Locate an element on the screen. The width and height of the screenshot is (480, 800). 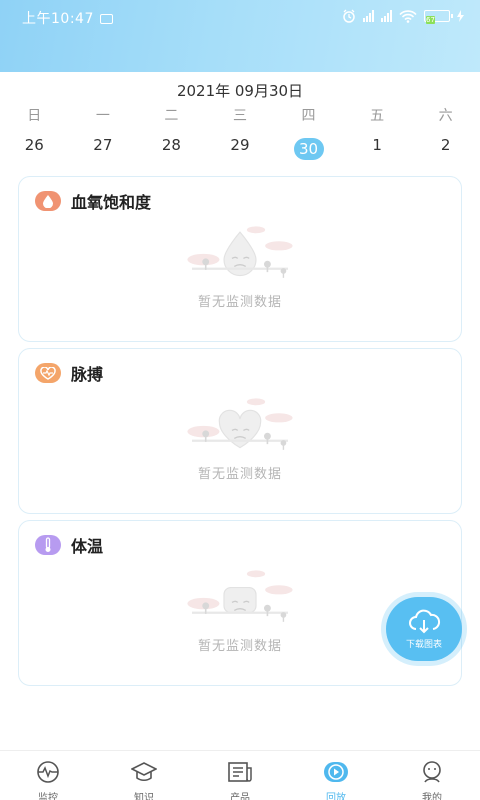
calendar-day: 四 30 is located at coordinates (308, 132).